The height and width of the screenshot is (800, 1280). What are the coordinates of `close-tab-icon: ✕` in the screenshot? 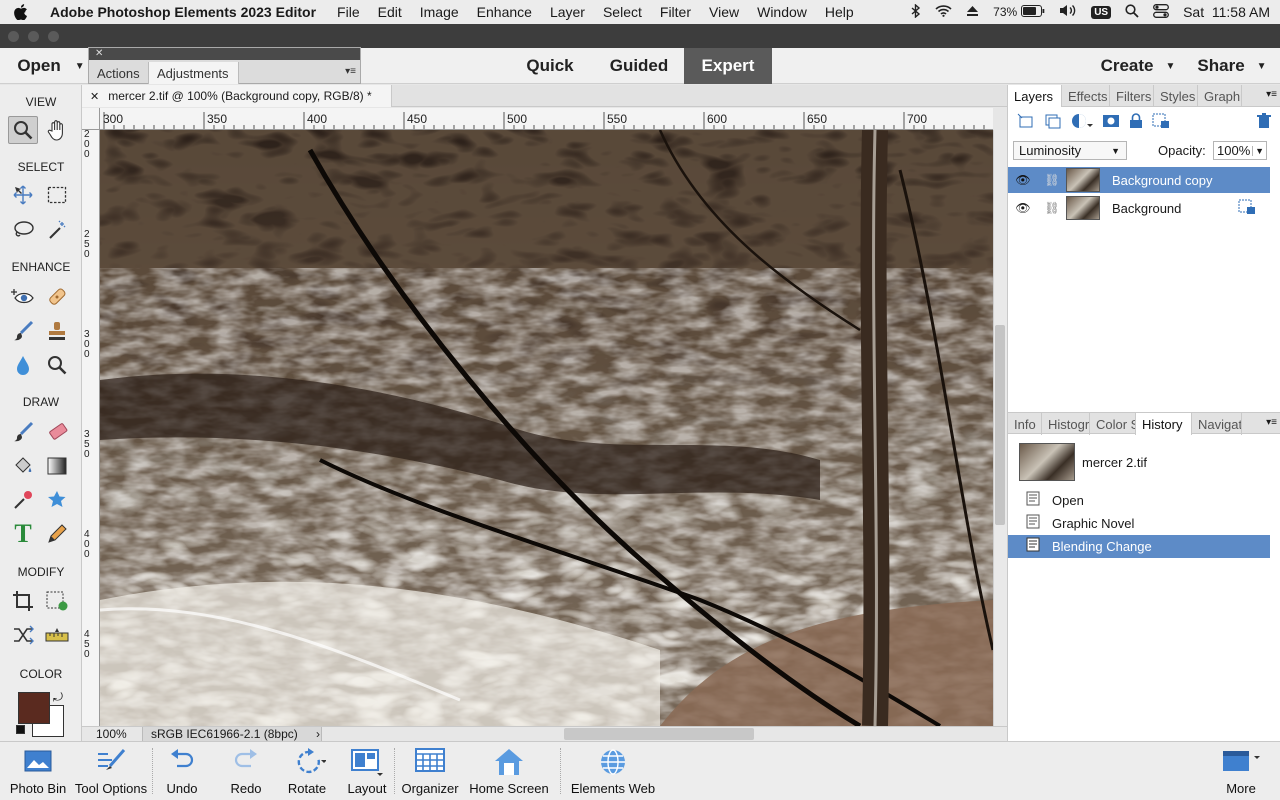 It's located at (94, 96).